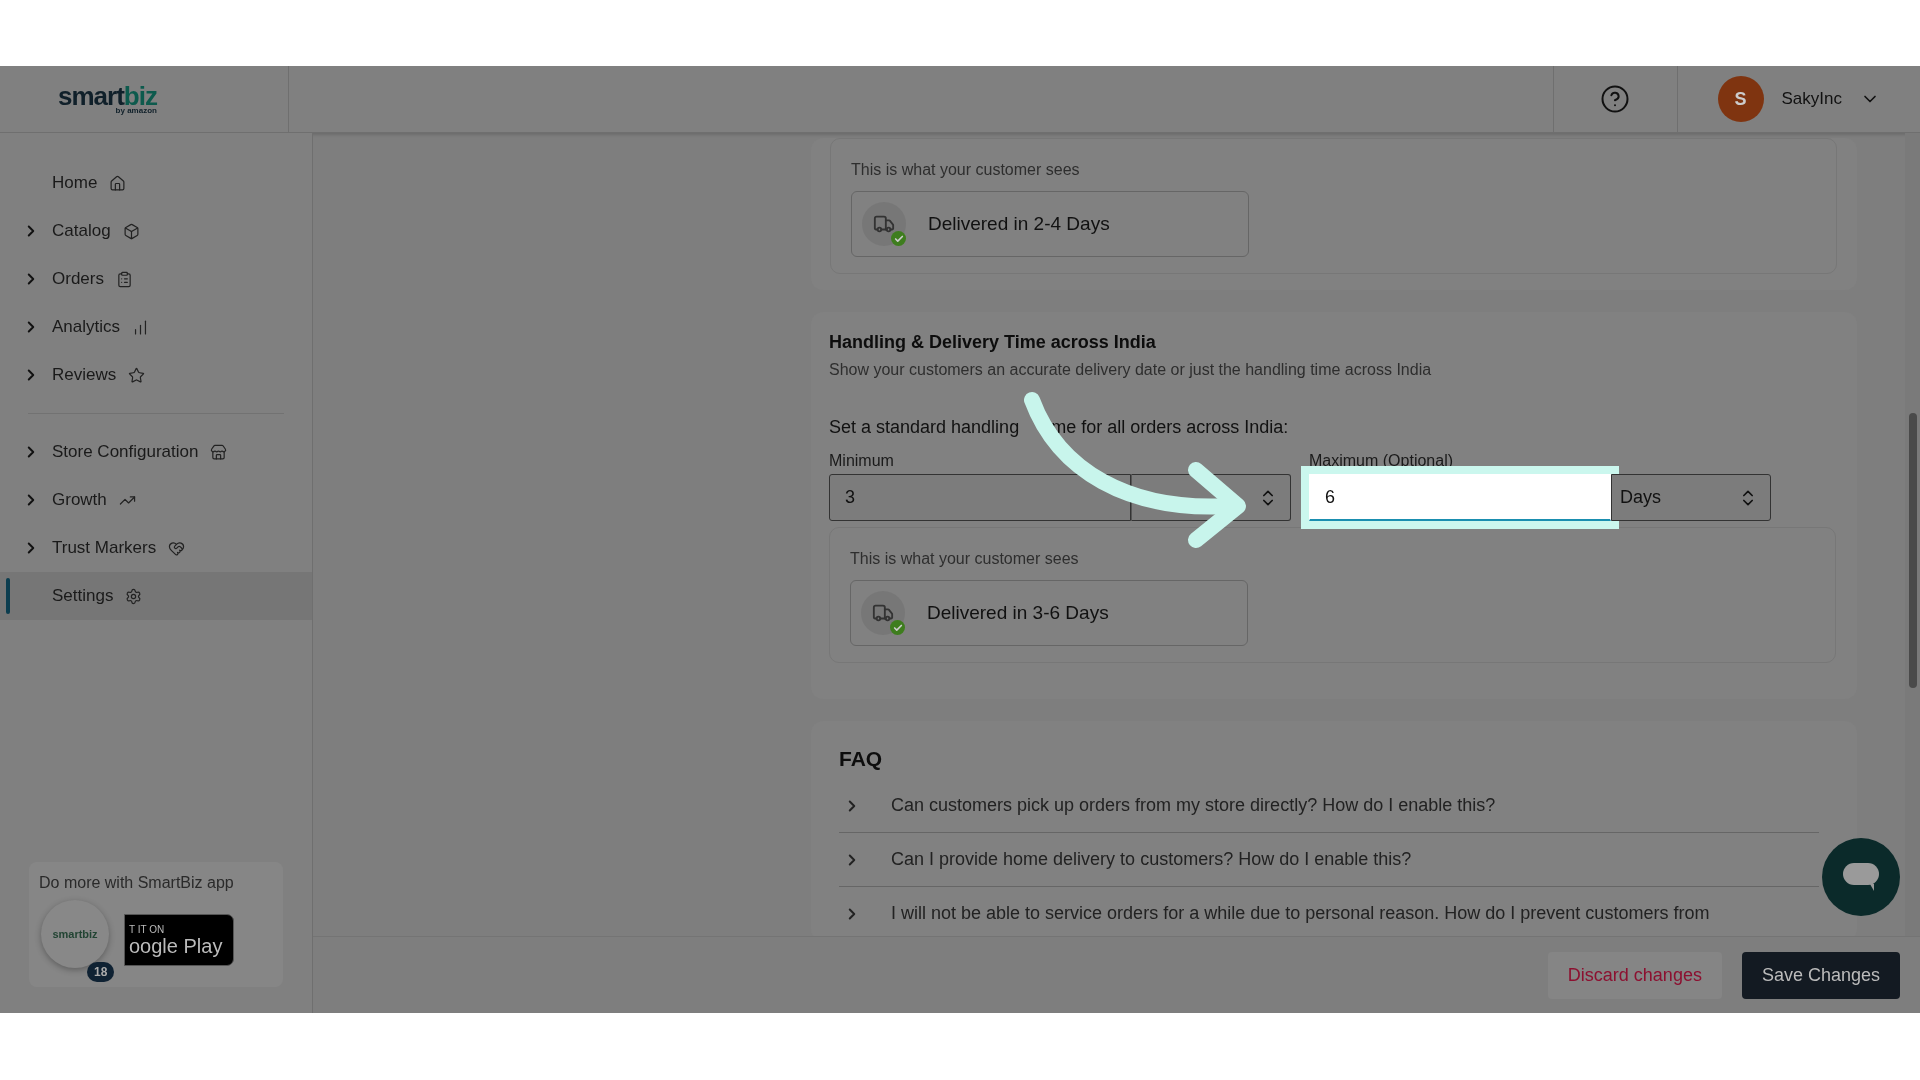 Image resolution: width=1920 pixels, height=1080 pixels. What do you see at coordinates (156, 500) in the screenshot?
I see `sidebar-item: Growth` at bounding box center [156, 500].